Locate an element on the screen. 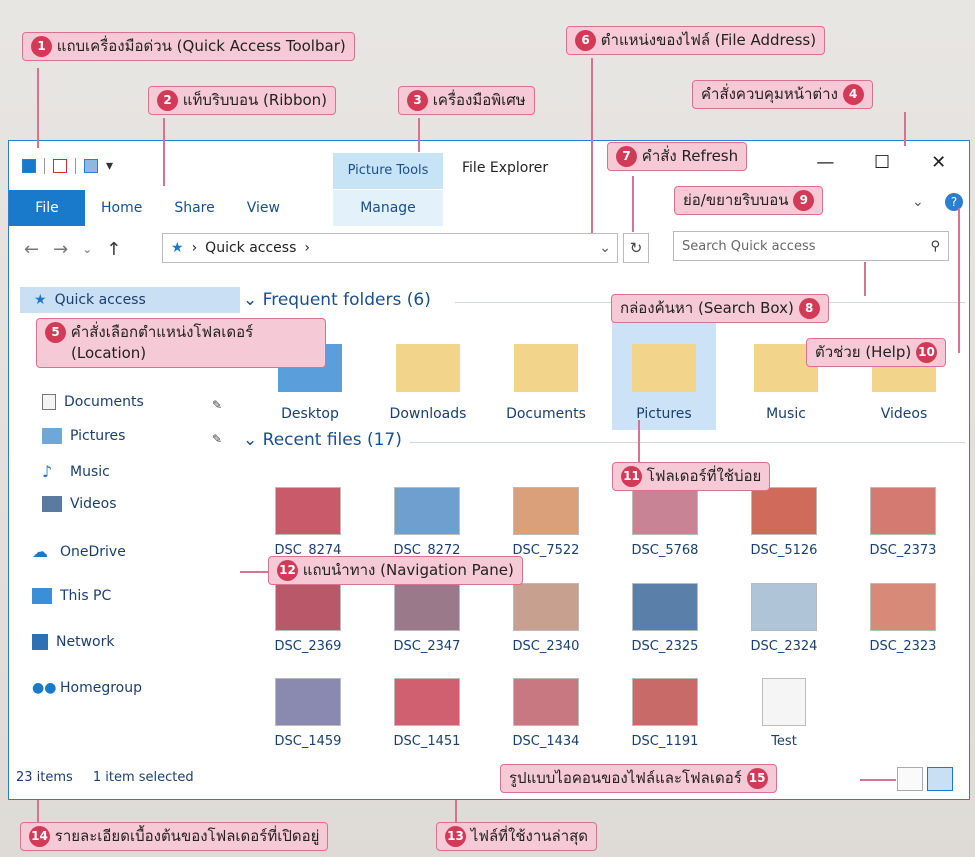 The height and width of the screenshot is (857, 975). recent-locations-button: ⌄ is located at coordinates (87, 249).